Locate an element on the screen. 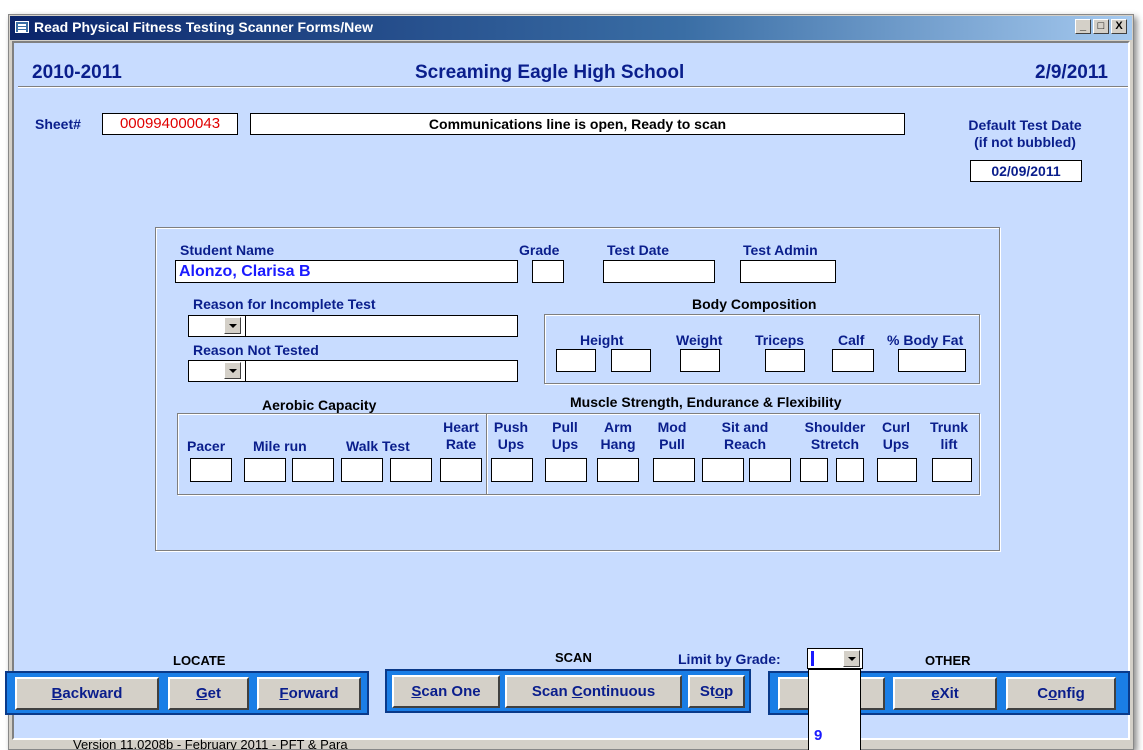  mod-pull-field is located at coordinates (674, 470).